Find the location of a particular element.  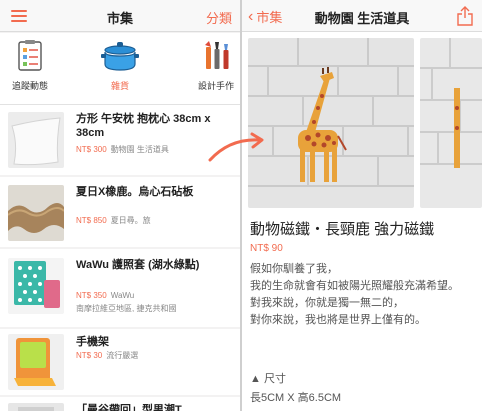

spec-value: 長5CM X 高6.5CM is located at coordinates (296, 398).